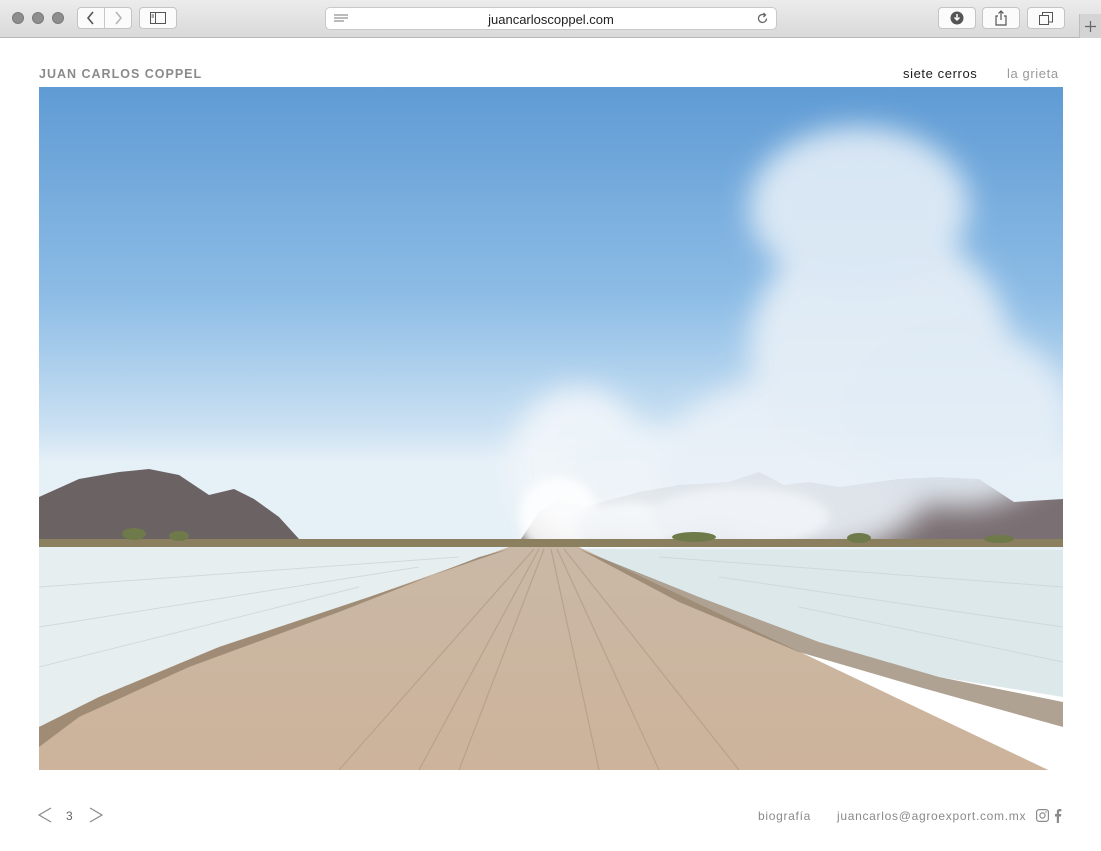 This screenshot has height=851, width=1101. I want to click on sidebar-icon, so click(158, 18).